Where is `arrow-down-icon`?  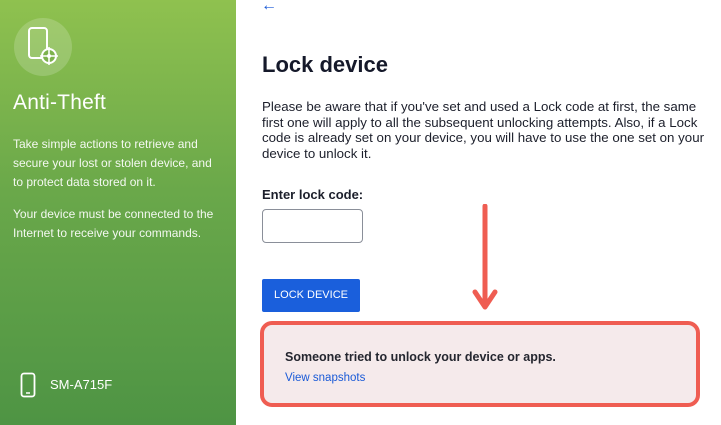
arrow-down-icon is located at coordinates (485, 257).